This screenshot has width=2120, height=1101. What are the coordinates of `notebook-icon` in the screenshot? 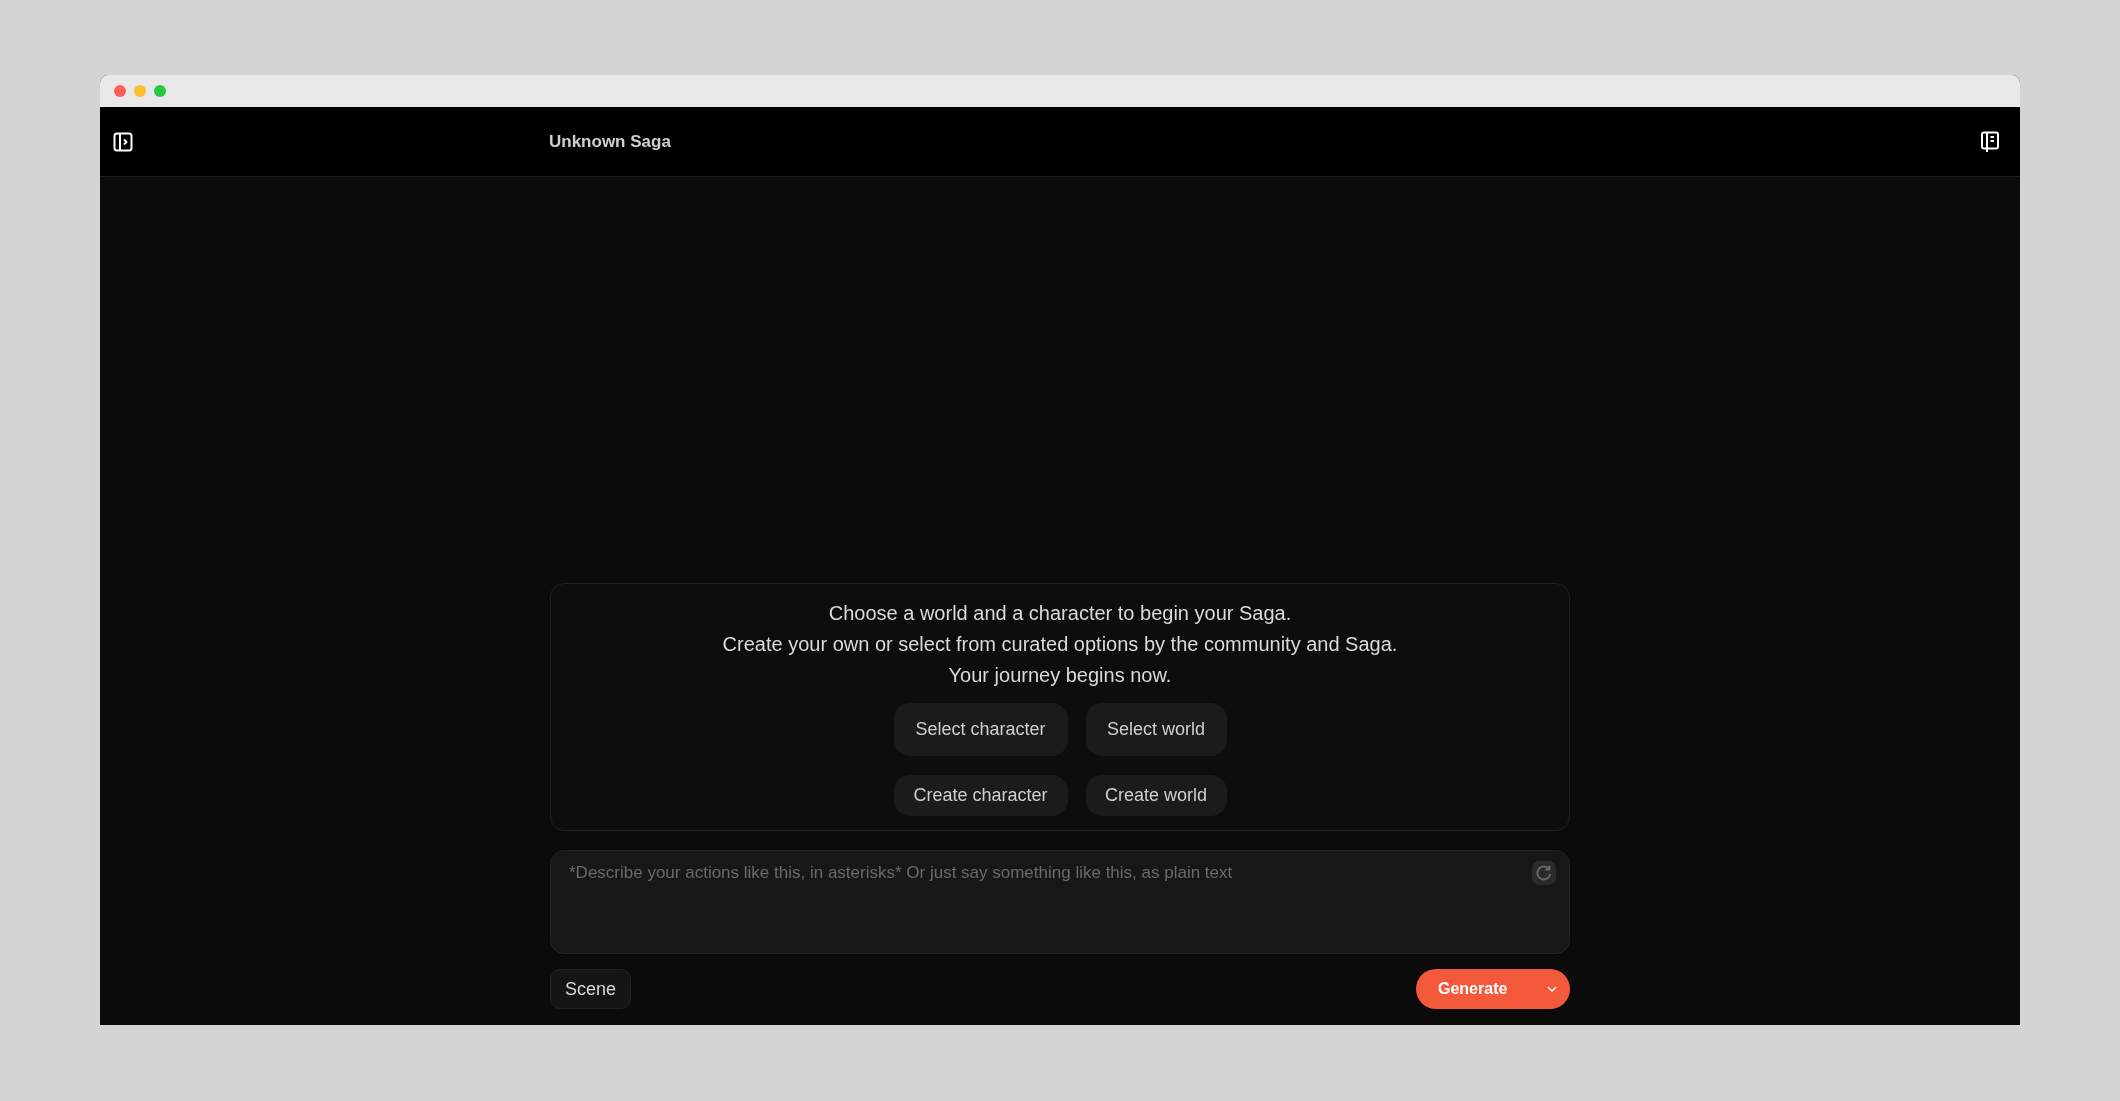 It's located at (1990, 141).